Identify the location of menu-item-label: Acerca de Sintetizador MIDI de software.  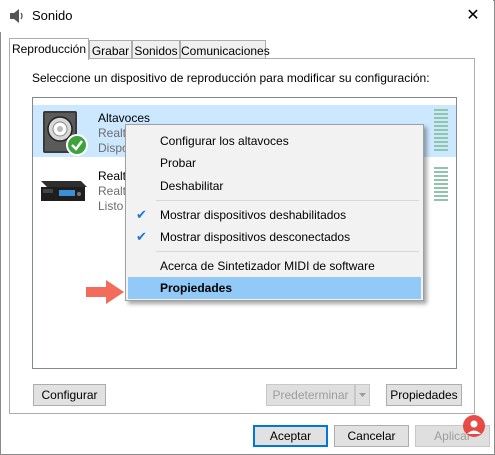
(267, 266).